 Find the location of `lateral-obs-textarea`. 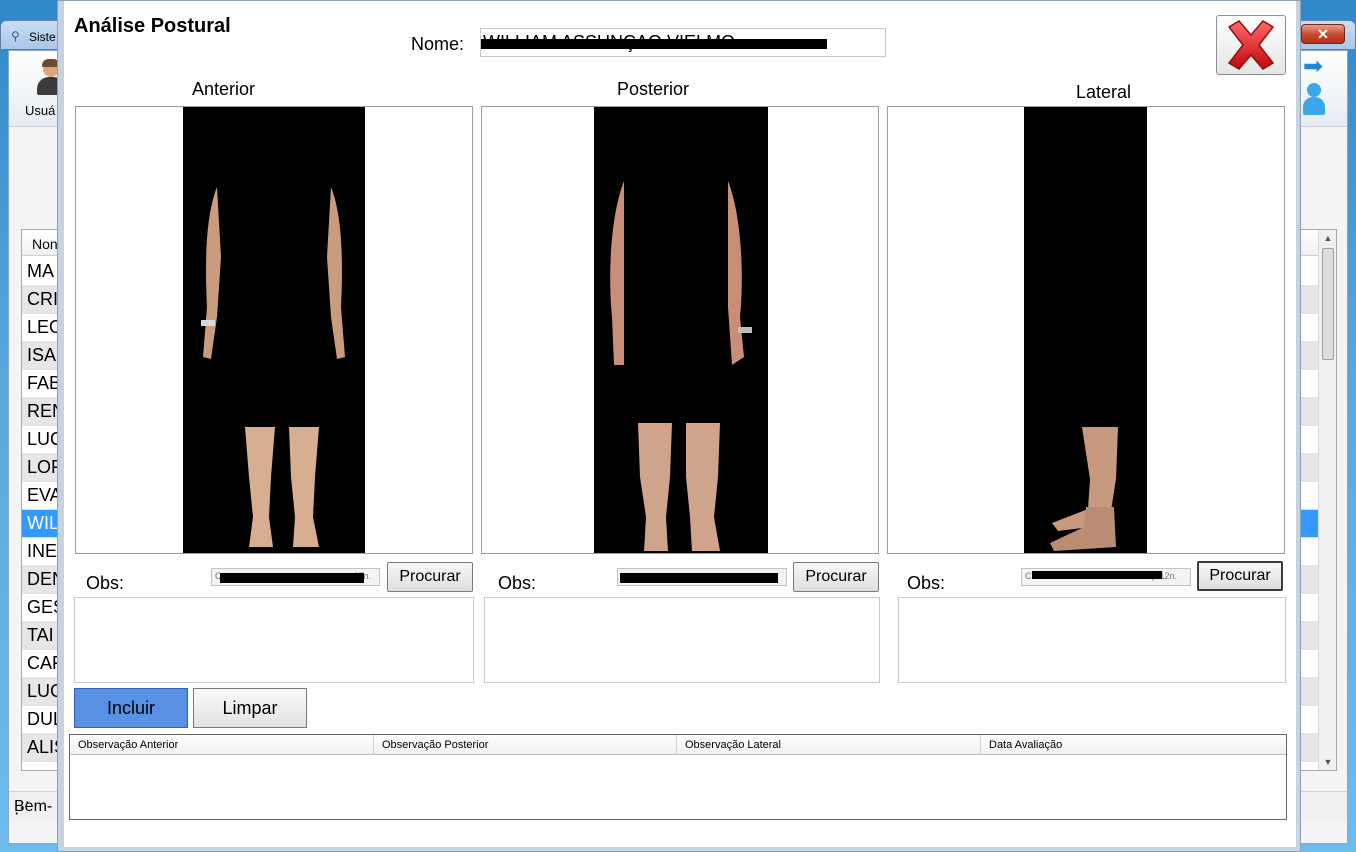

lateral-obs-textarea is located at coordinates (1092, 640).